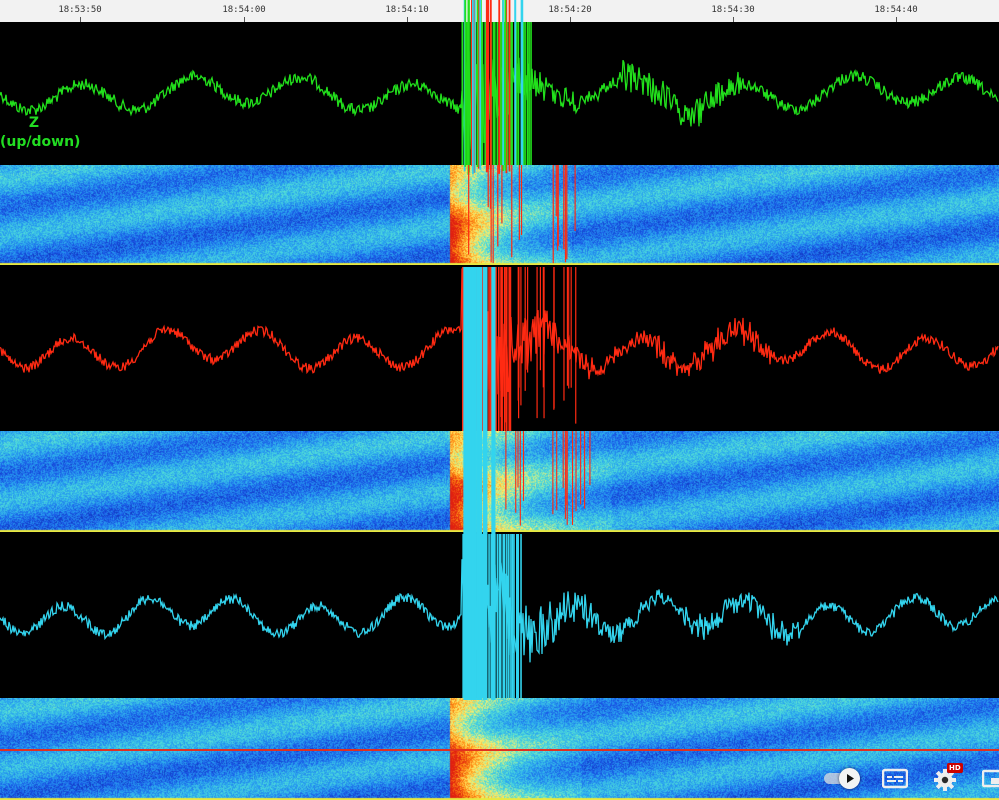 This screenshot has height=800, width=999. What do you see at coordinates (80, 10) in the screenshot?
I see `time-tick-label: 18:53:50` at bounding box center [80, 10].